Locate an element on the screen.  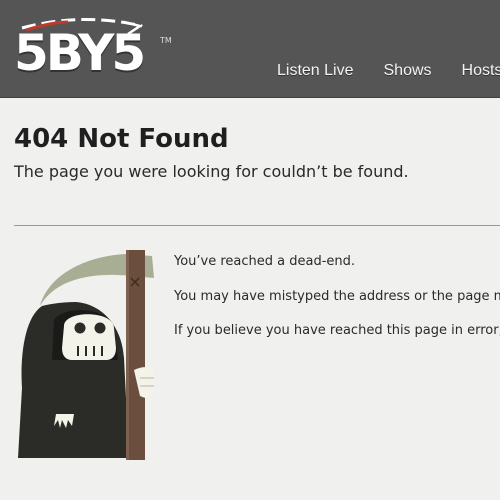
nav-hosts: Hosts is located at coordinates (481, 71).